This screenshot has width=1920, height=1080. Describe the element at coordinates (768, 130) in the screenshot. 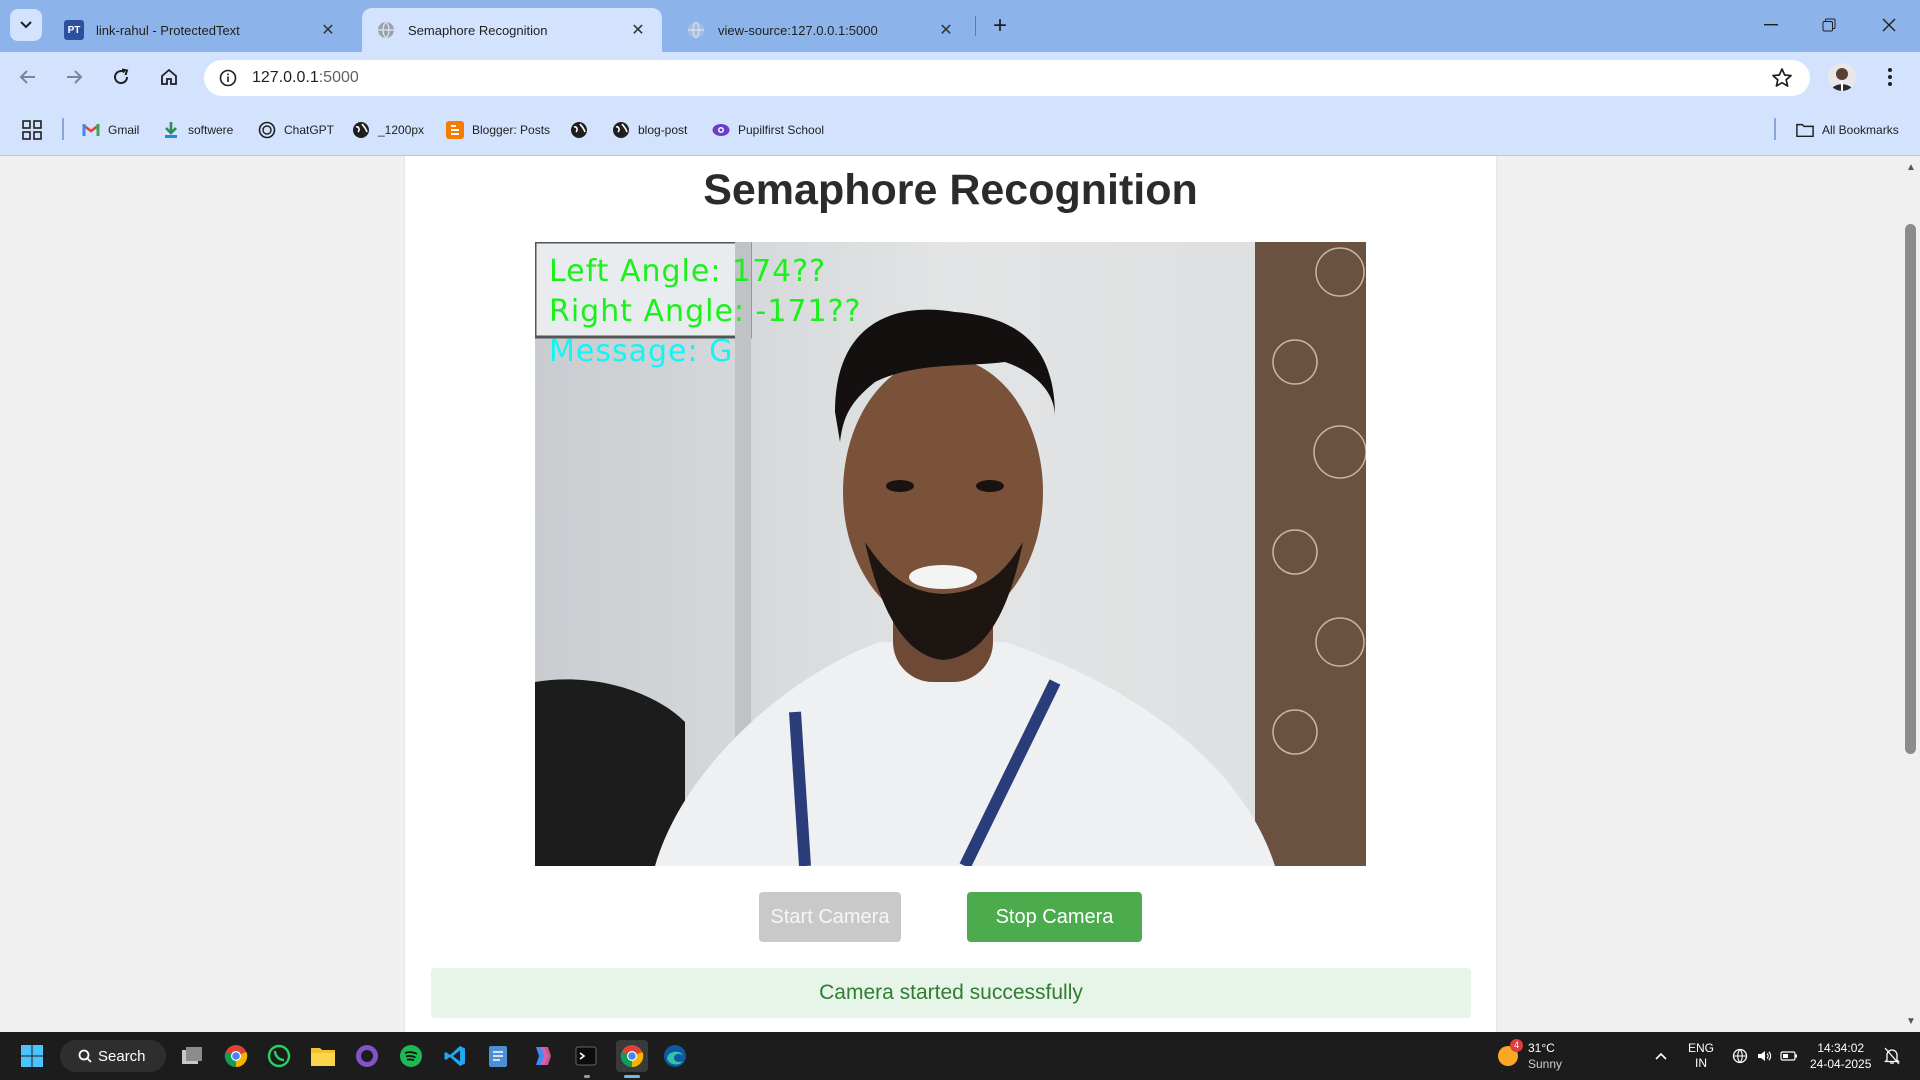

I see `bookmark-pupilfirst: Pupilfirst School` at that location.